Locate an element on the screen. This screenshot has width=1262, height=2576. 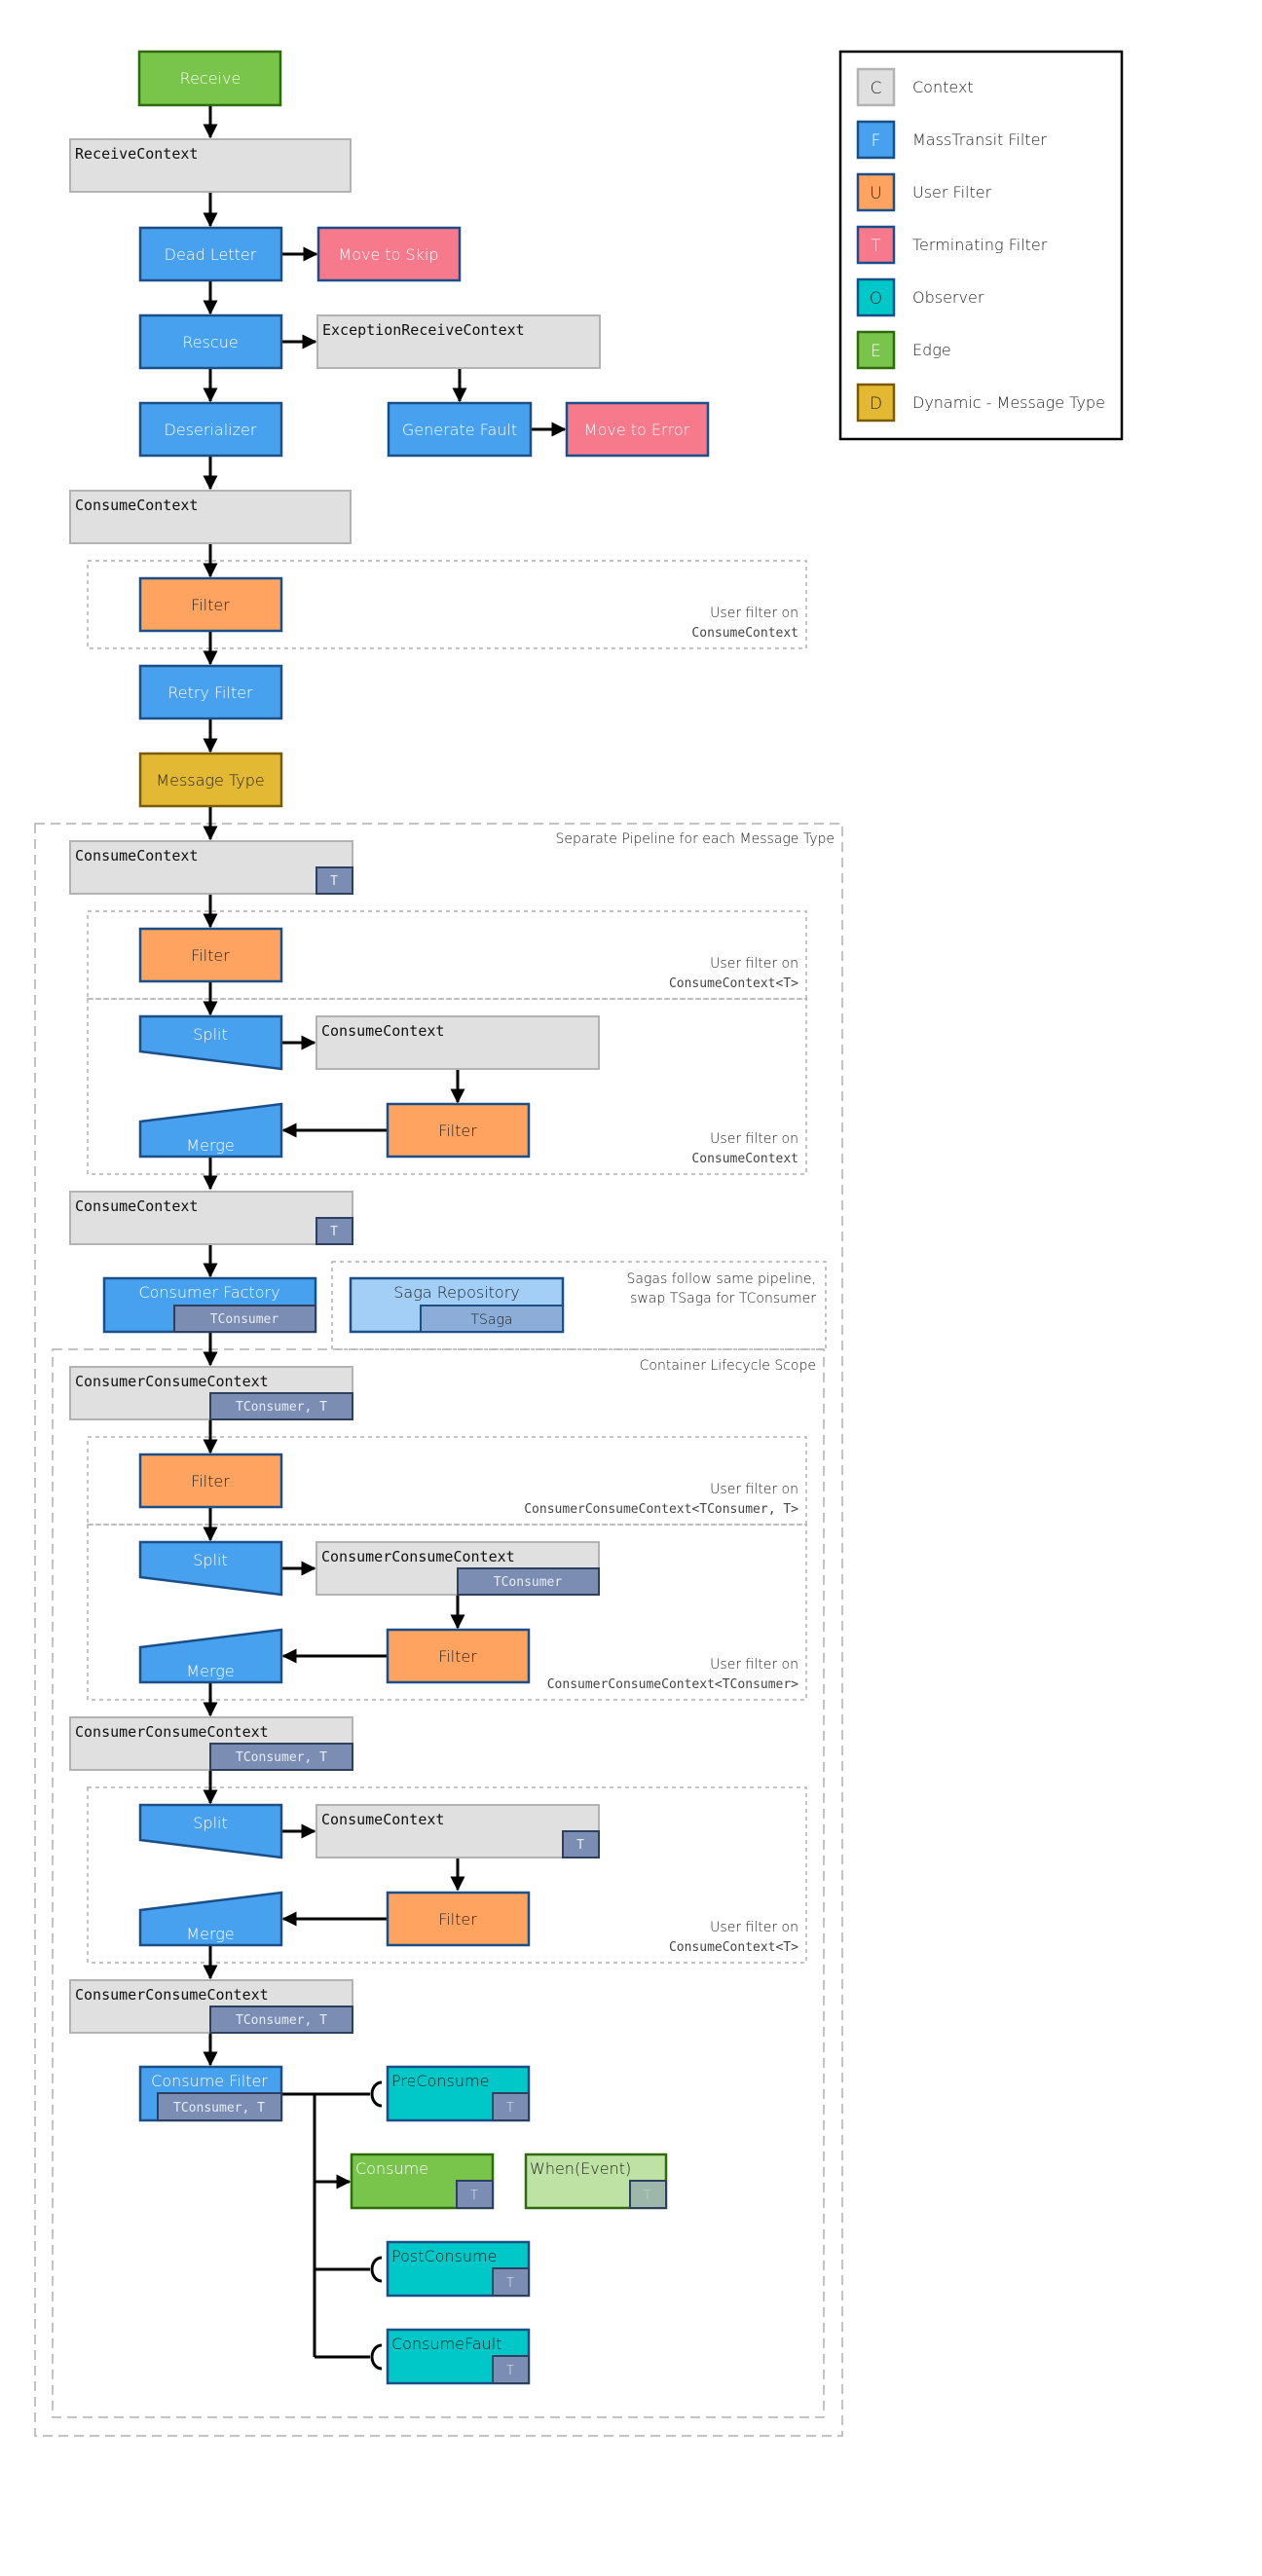
node-label: Consume is located at coordinates (391, 2168).